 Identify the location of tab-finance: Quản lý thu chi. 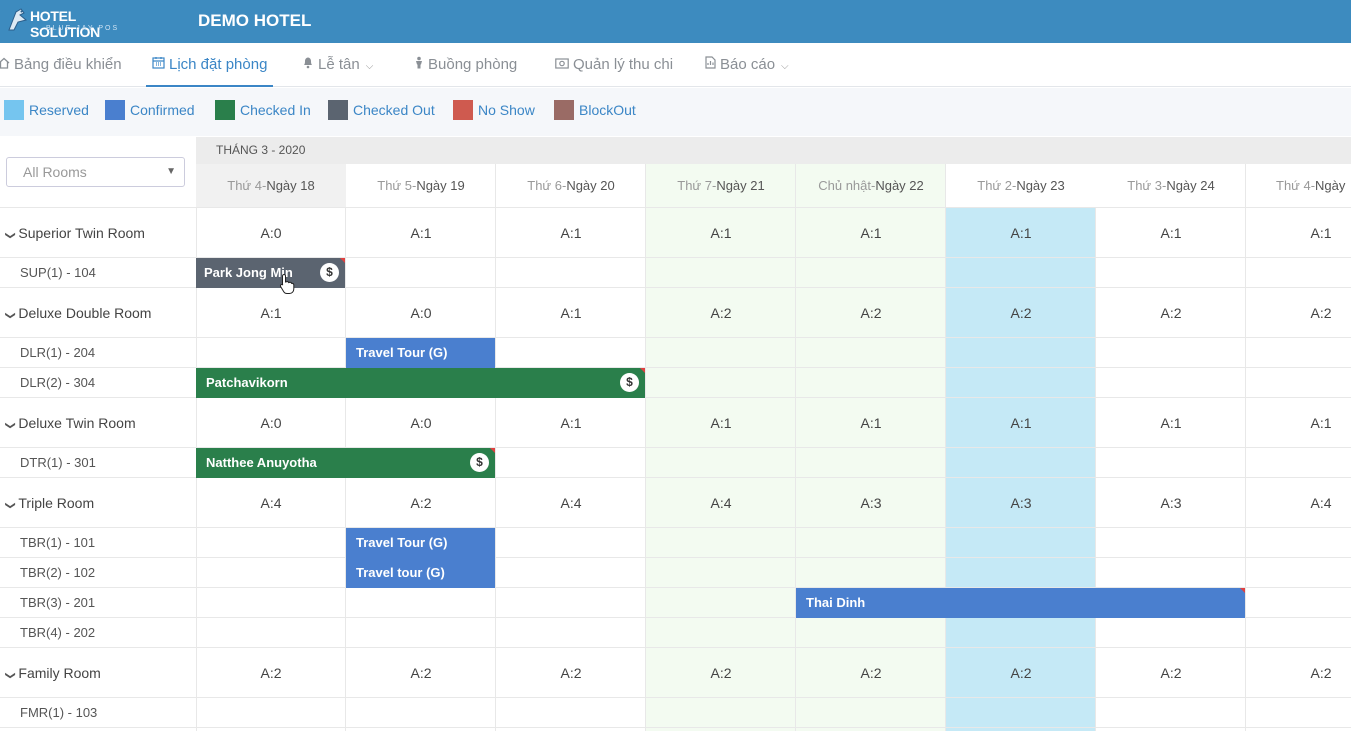
(614, 65).